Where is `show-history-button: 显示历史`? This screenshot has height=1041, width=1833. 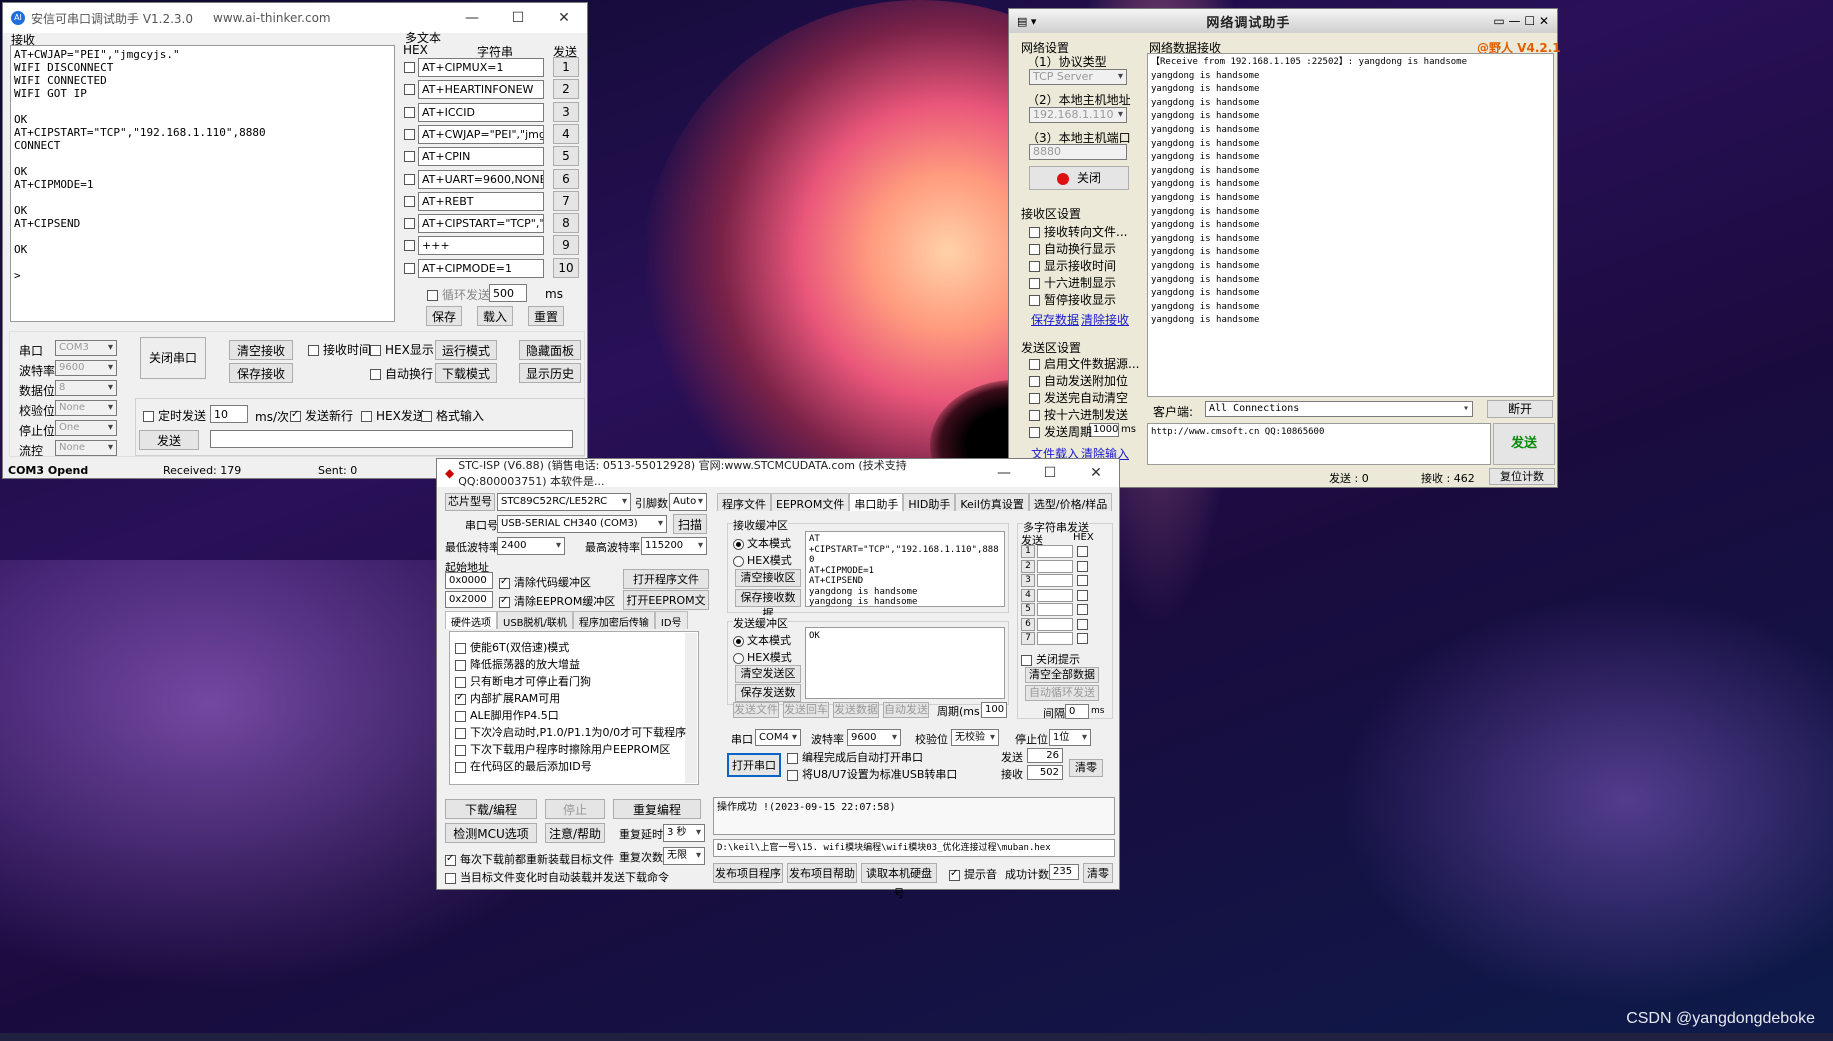
show-history-button: 显示历史 is located at coordinates (550, 373).